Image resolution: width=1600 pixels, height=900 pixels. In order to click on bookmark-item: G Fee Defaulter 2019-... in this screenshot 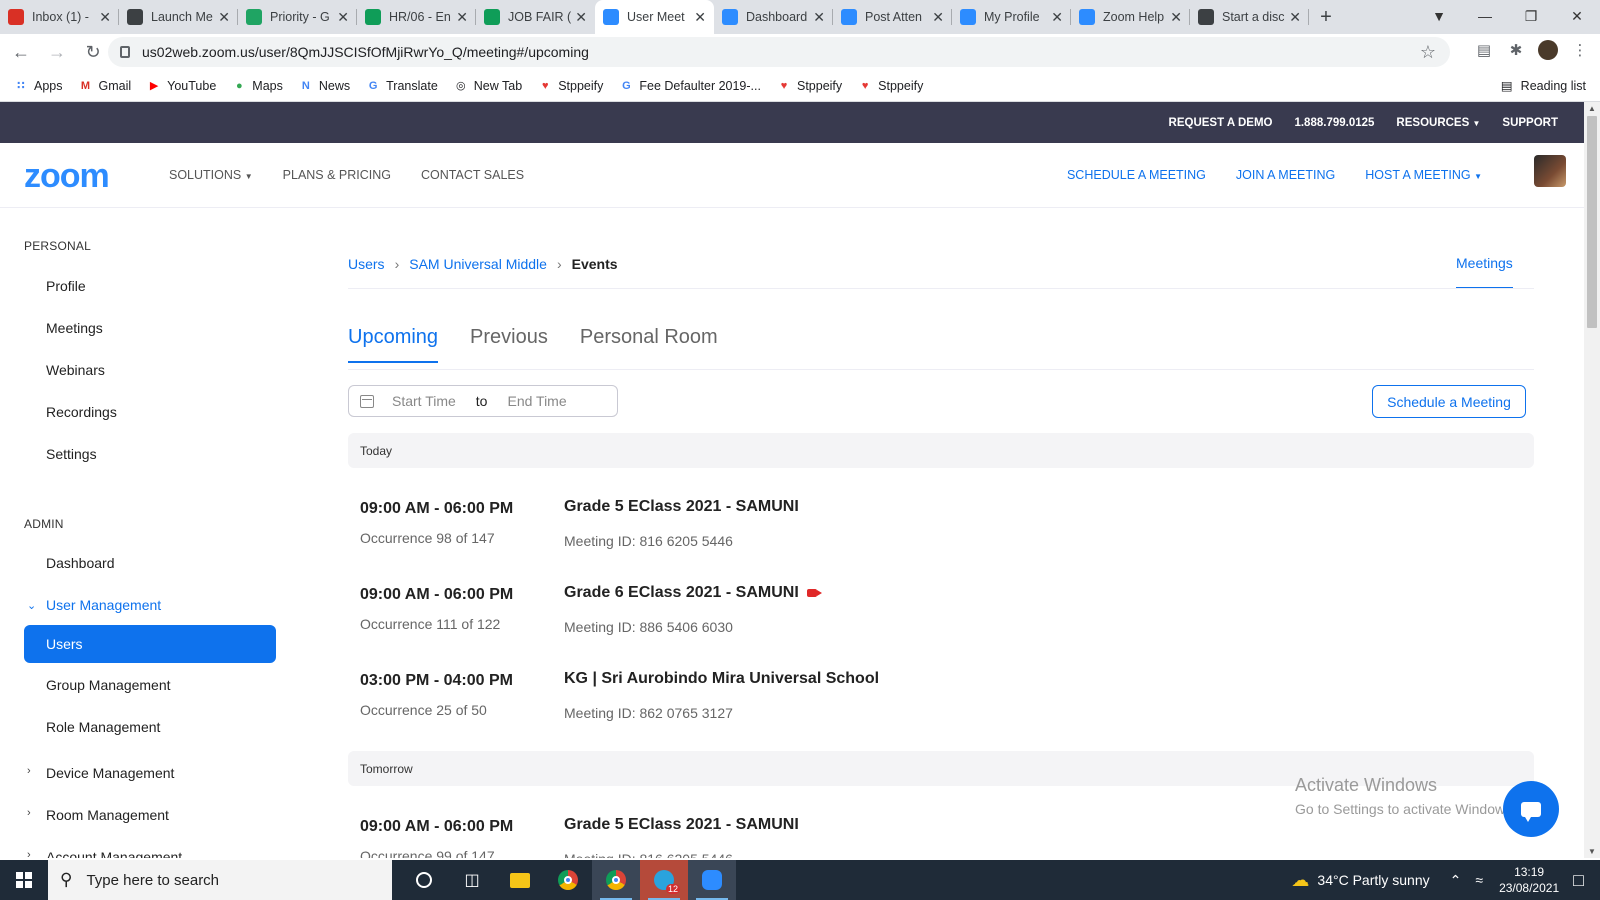, I will do `click(690, 86)`.